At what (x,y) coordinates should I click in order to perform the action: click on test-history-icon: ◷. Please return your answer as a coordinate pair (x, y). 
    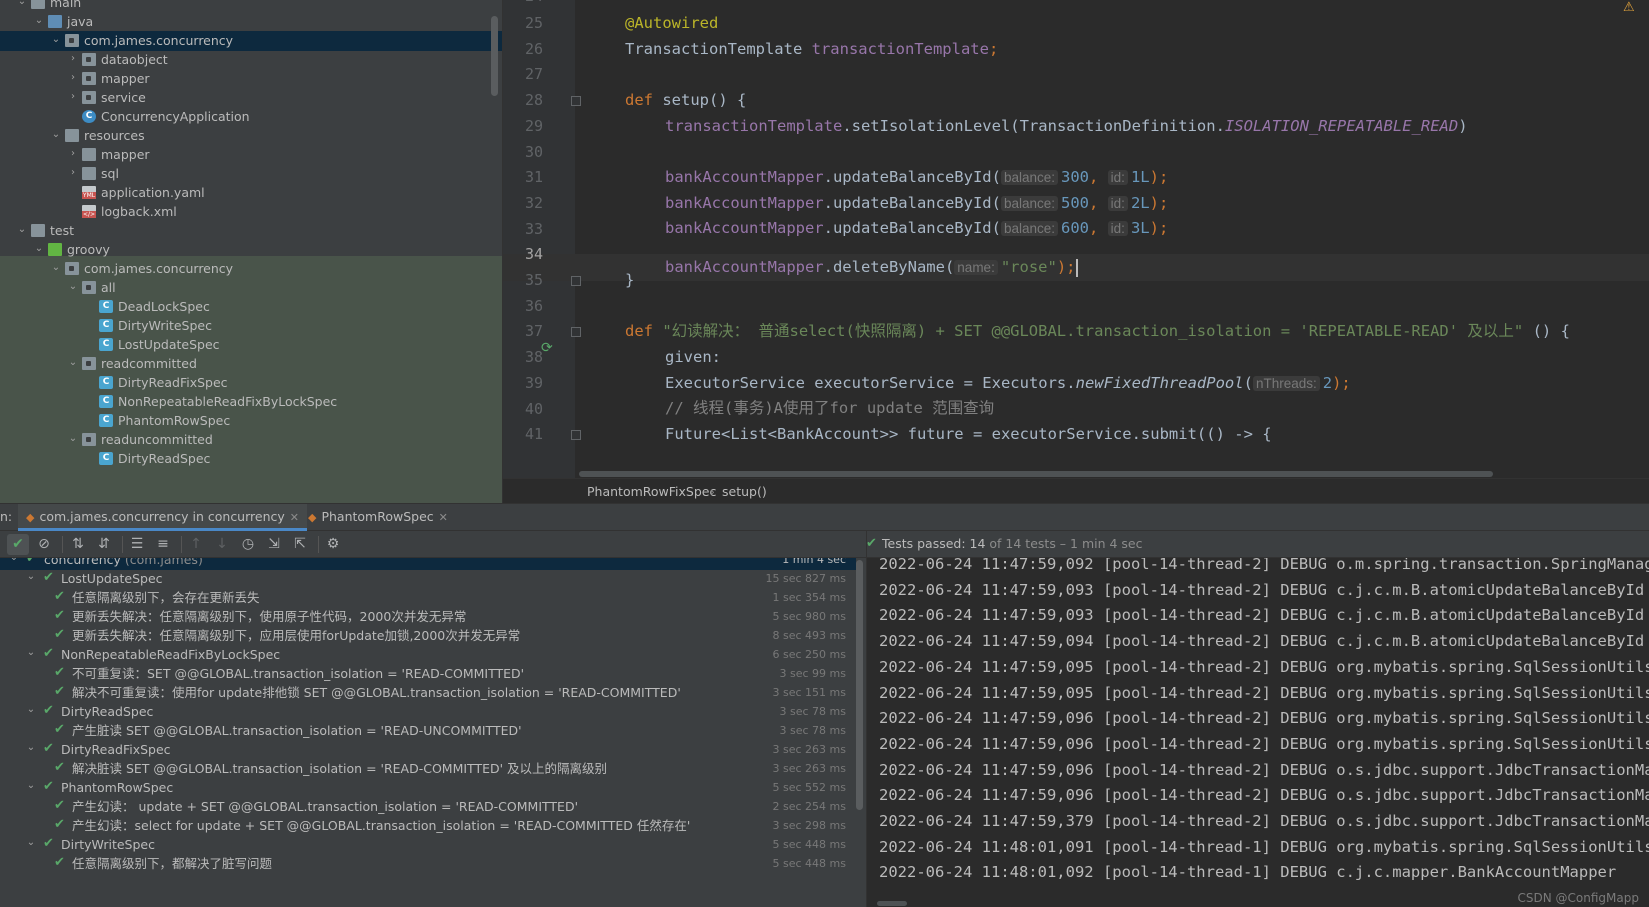
    Looking at the image, I should click on (248, 544).